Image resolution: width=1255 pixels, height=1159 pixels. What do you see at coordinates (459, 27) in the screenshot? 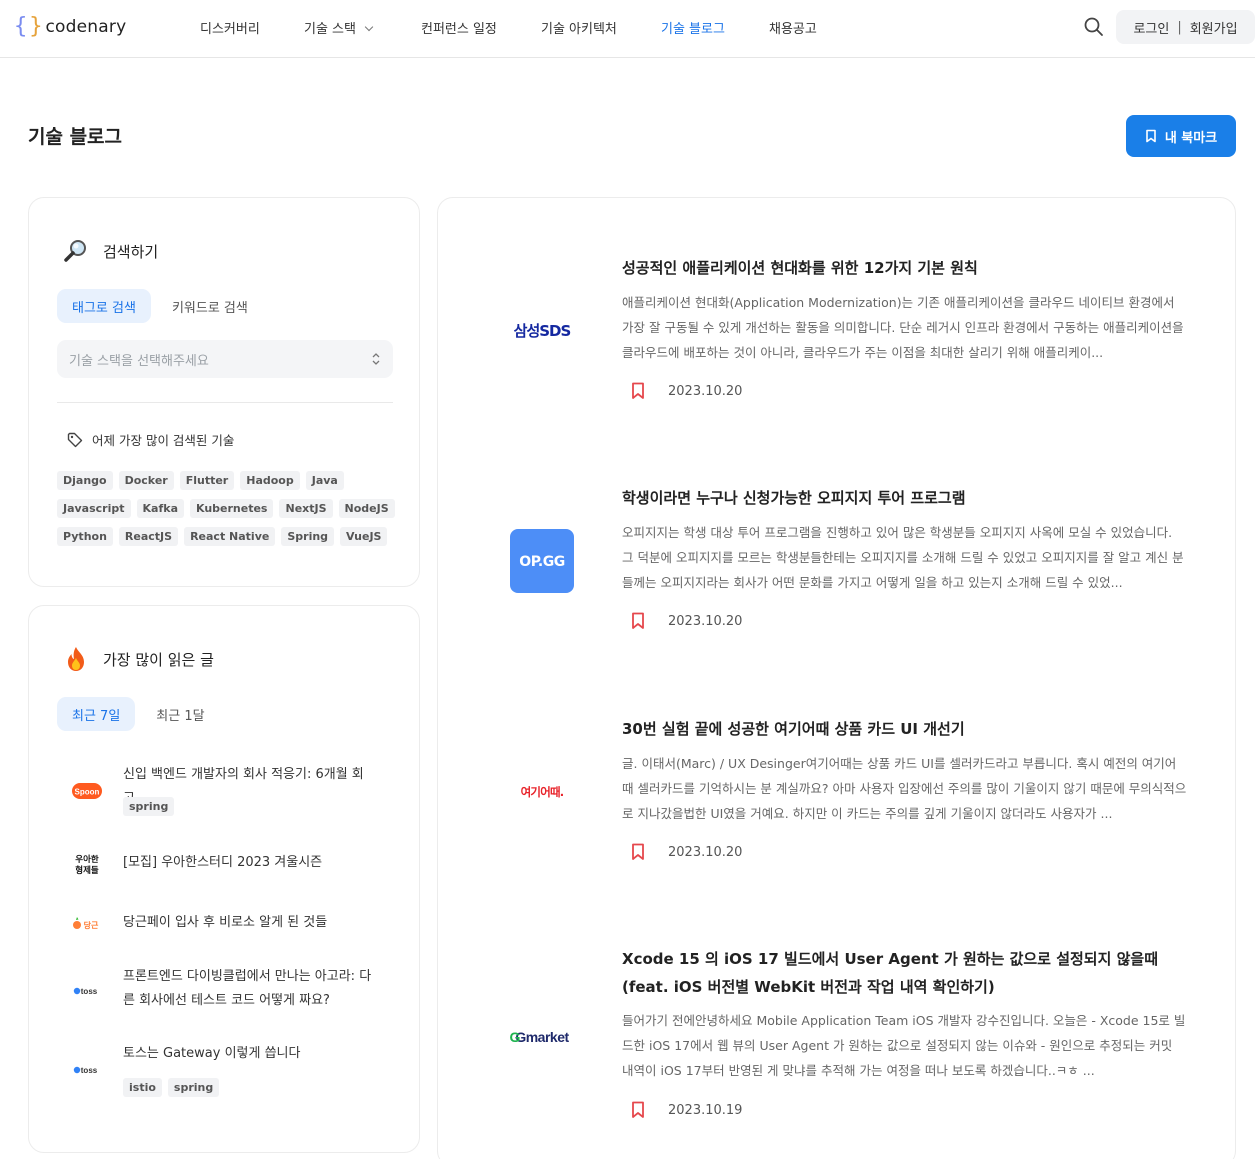
I see `nav-conference: 컨퍼런스 일정` at bounding box center [459, 27].